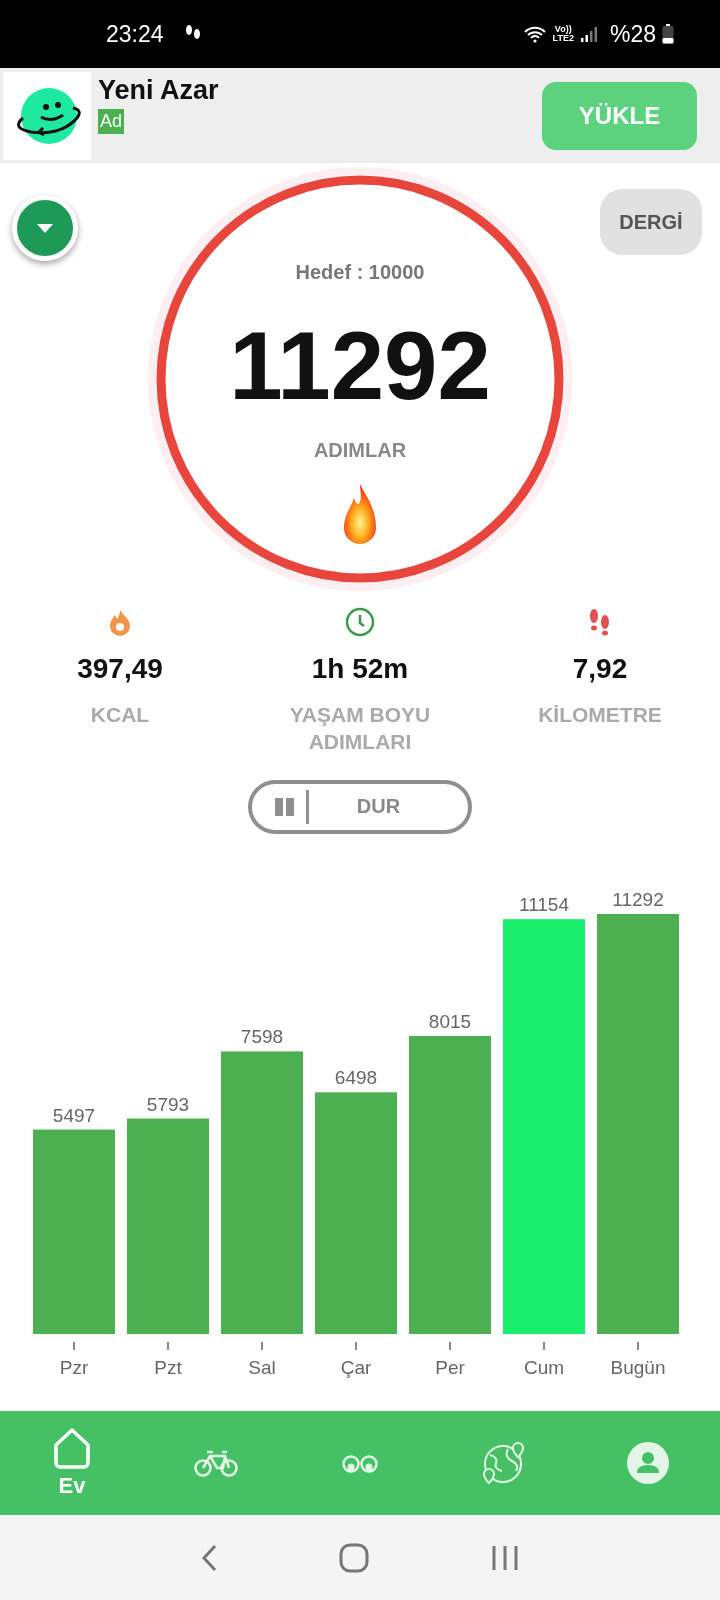 The width and height of the screenshot is (720, 1600). What do you see at coordinates (450, 1367) in the screenshot?
I see `day-label: Per` at bounding box center [450, 1367].